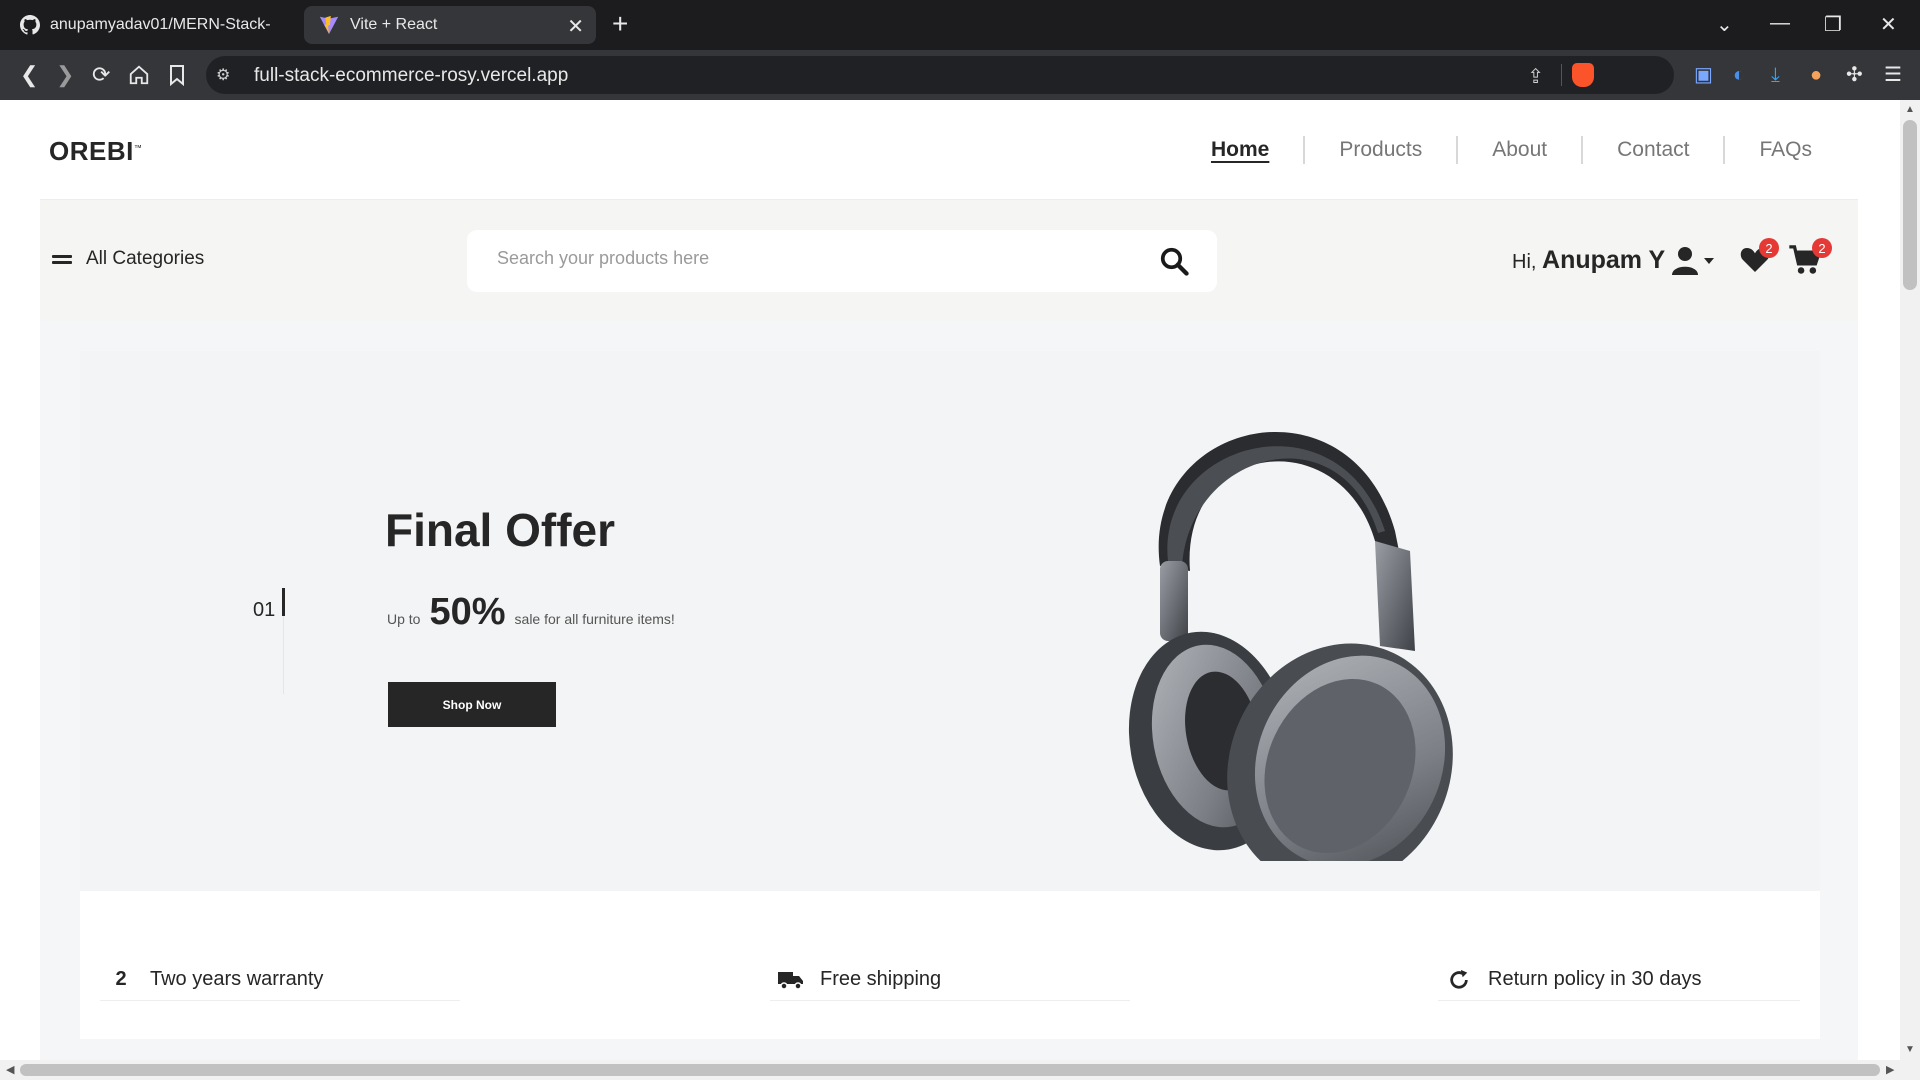  Describe the element at coordinates (1893, 75) in the screenshot. I see `menu-icon: ☰` at that location.